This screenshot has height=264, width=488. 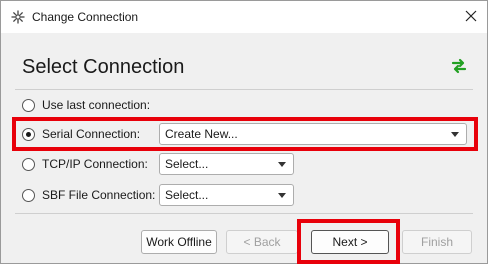 I want to click on close-button, so click(x=471, y=16).